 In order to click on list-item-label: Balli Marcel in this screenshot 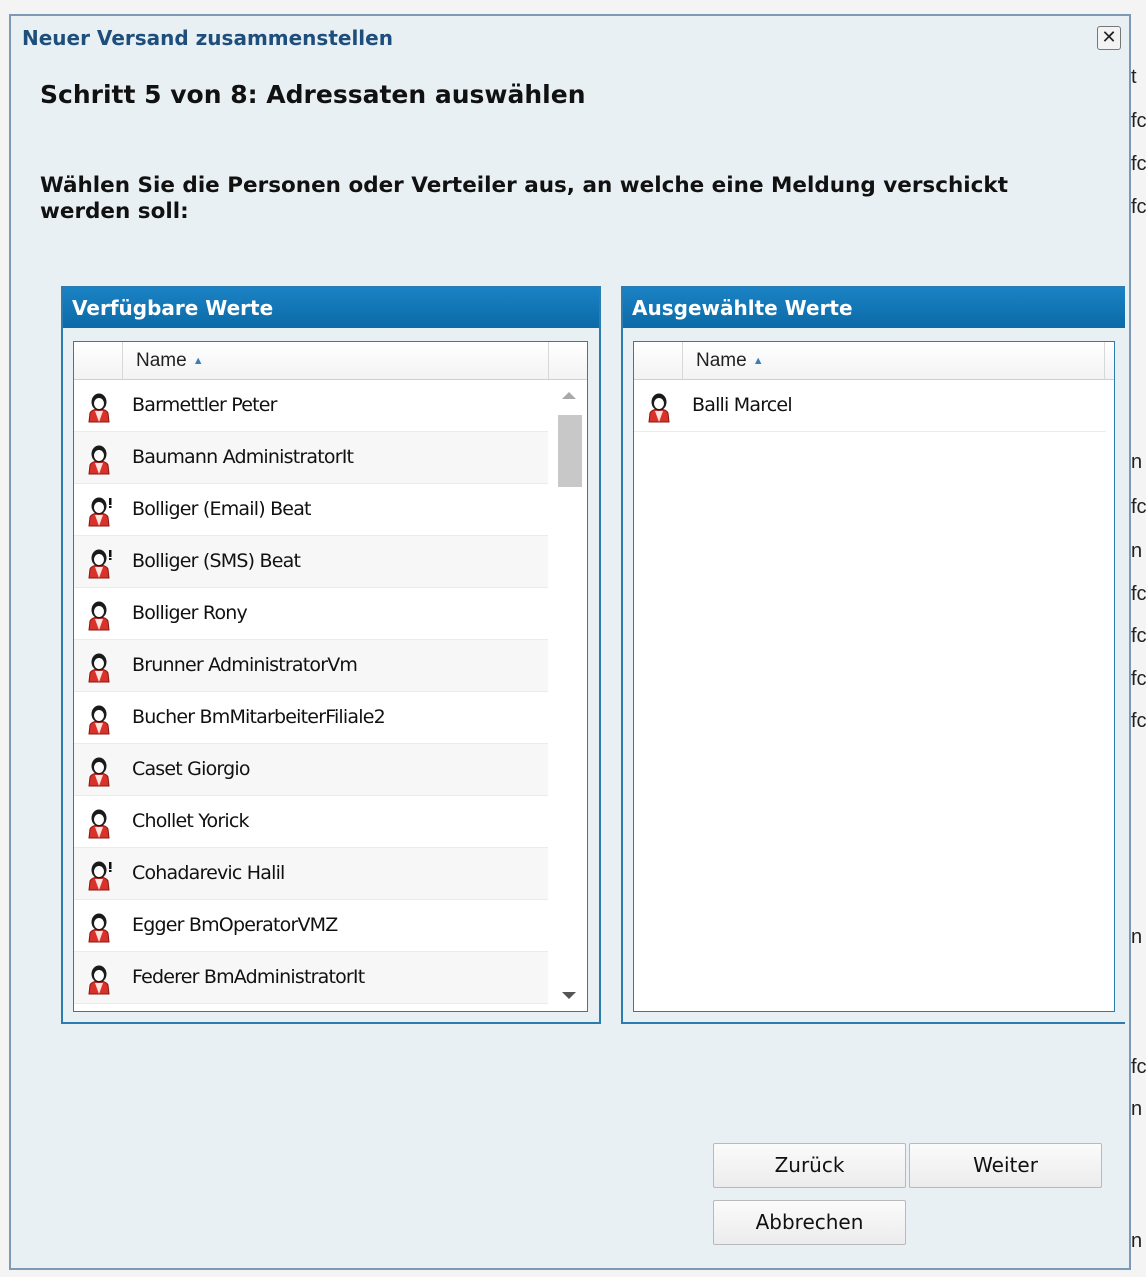, I will do `click(742, 405)`.